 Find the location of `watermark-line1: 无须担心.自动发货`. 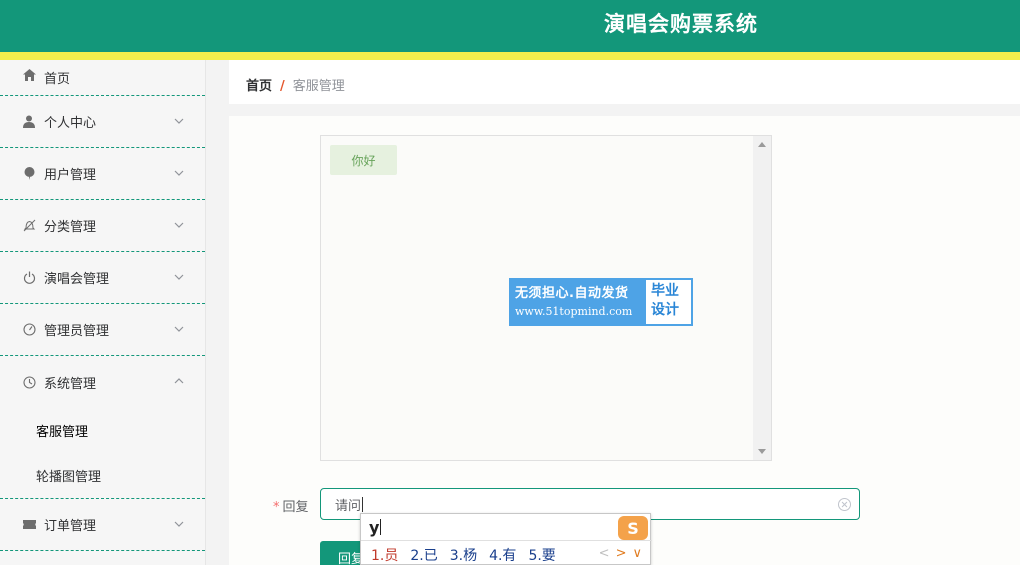

watermark-line1: 无须担心.自动发货 is located at coordinates (572, 293).